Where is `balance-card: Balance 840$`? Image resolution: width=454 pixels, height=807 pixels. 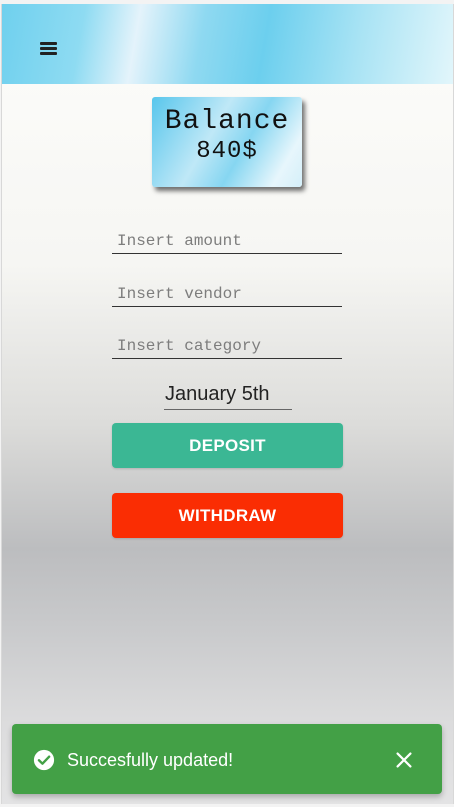 balance-card: Balance 840$ is located at coordinates (227, 142).